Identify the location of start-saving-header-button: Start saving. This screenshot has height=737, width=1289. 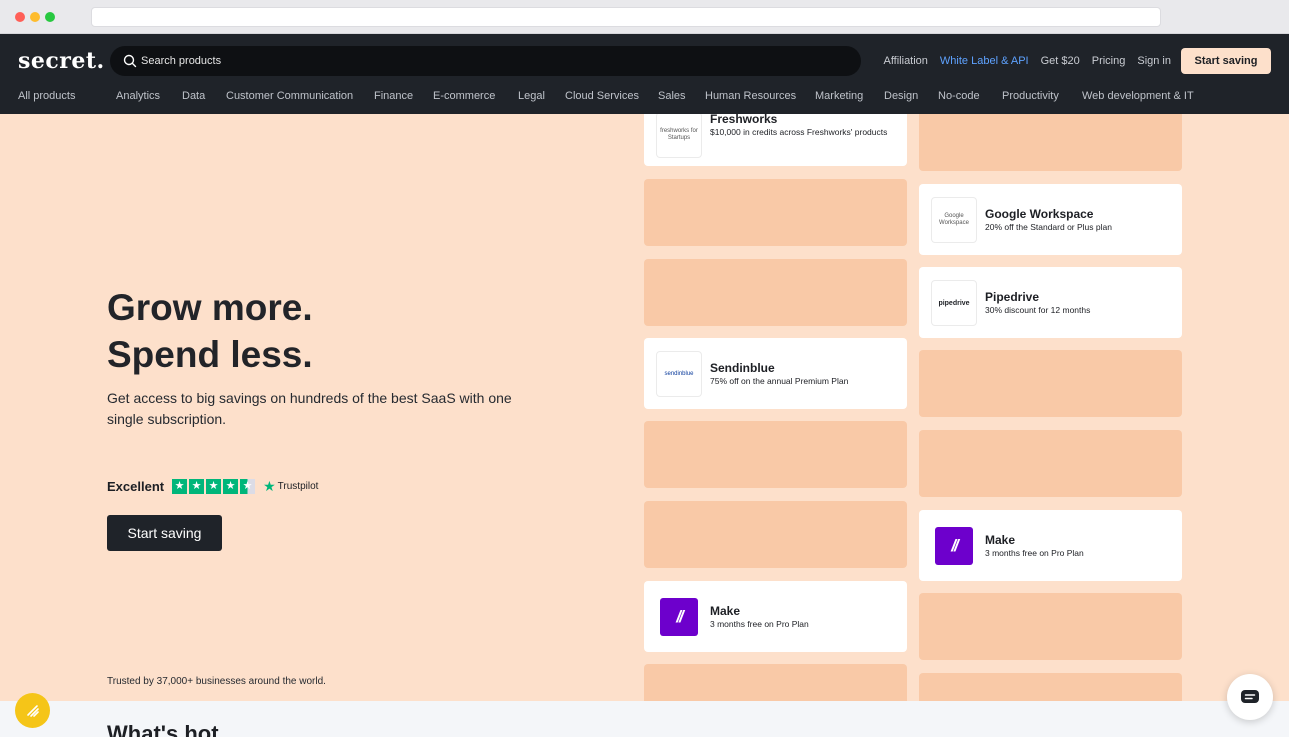
(1226, 61).